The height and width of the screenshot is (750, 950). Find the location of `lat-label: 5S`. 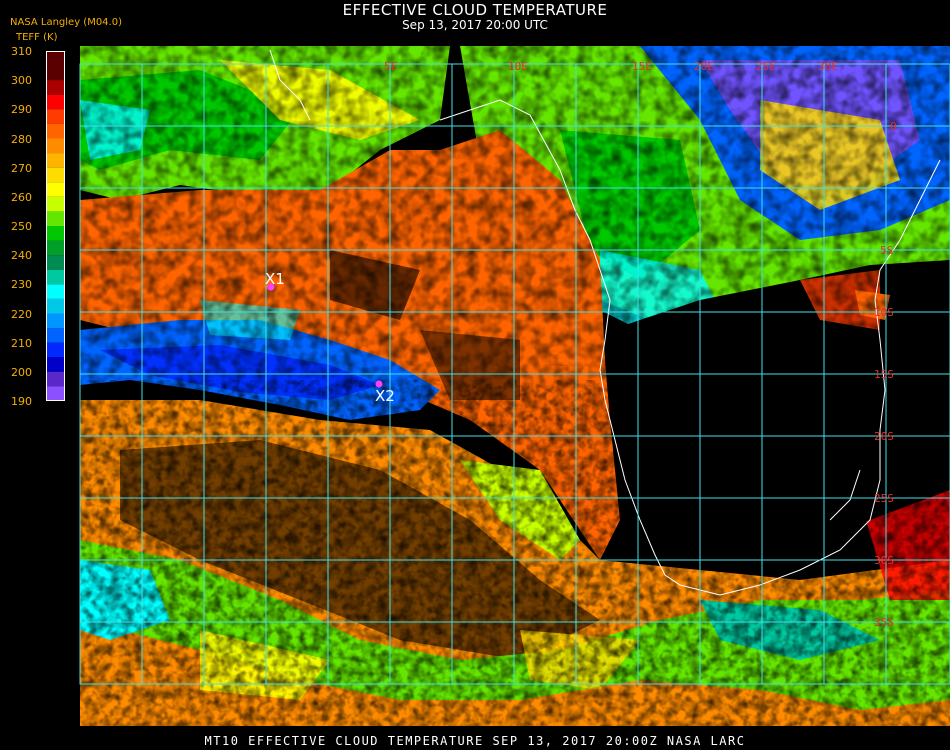

lat-label: 5S is located at coordinates (886, 250).